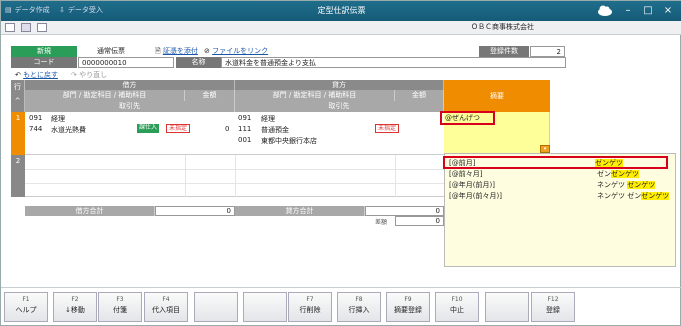  Describe the element at coordinates (393, 62) in the screenshot. I see `name-input: 水道料金を普通預金より支払` at that location.